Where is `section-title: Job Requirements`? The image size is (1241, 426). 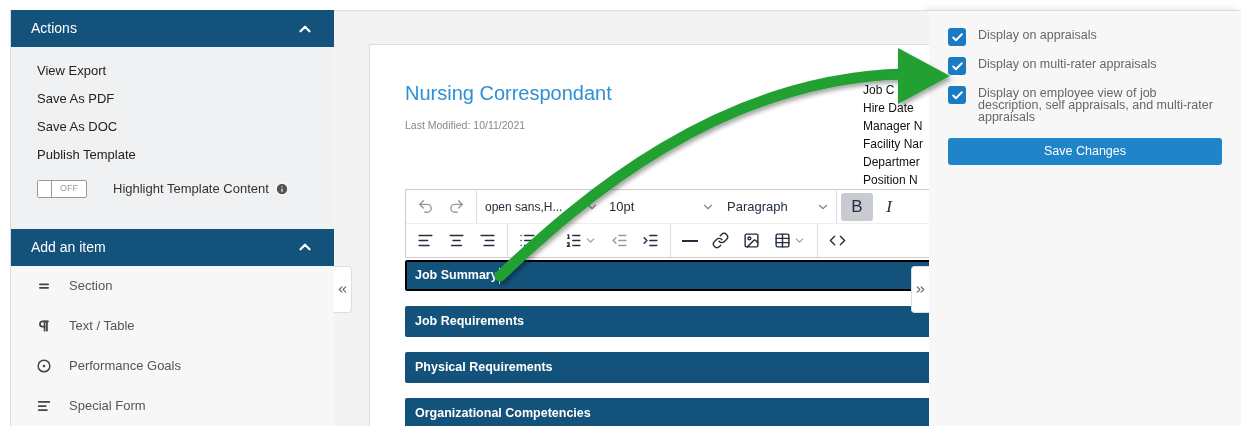 section-title: Job Requirements is located at coordinates (470, 322).